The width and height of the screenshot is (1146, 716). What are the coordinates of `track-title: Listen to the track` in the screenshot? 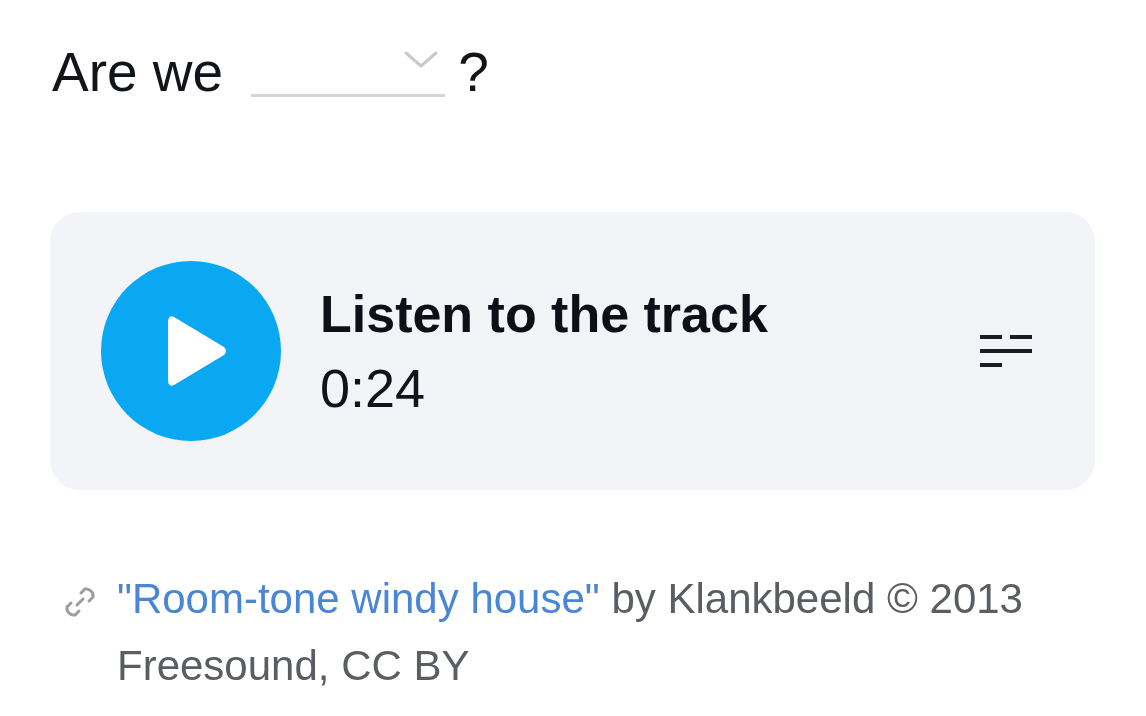 It's located at (544, 314).